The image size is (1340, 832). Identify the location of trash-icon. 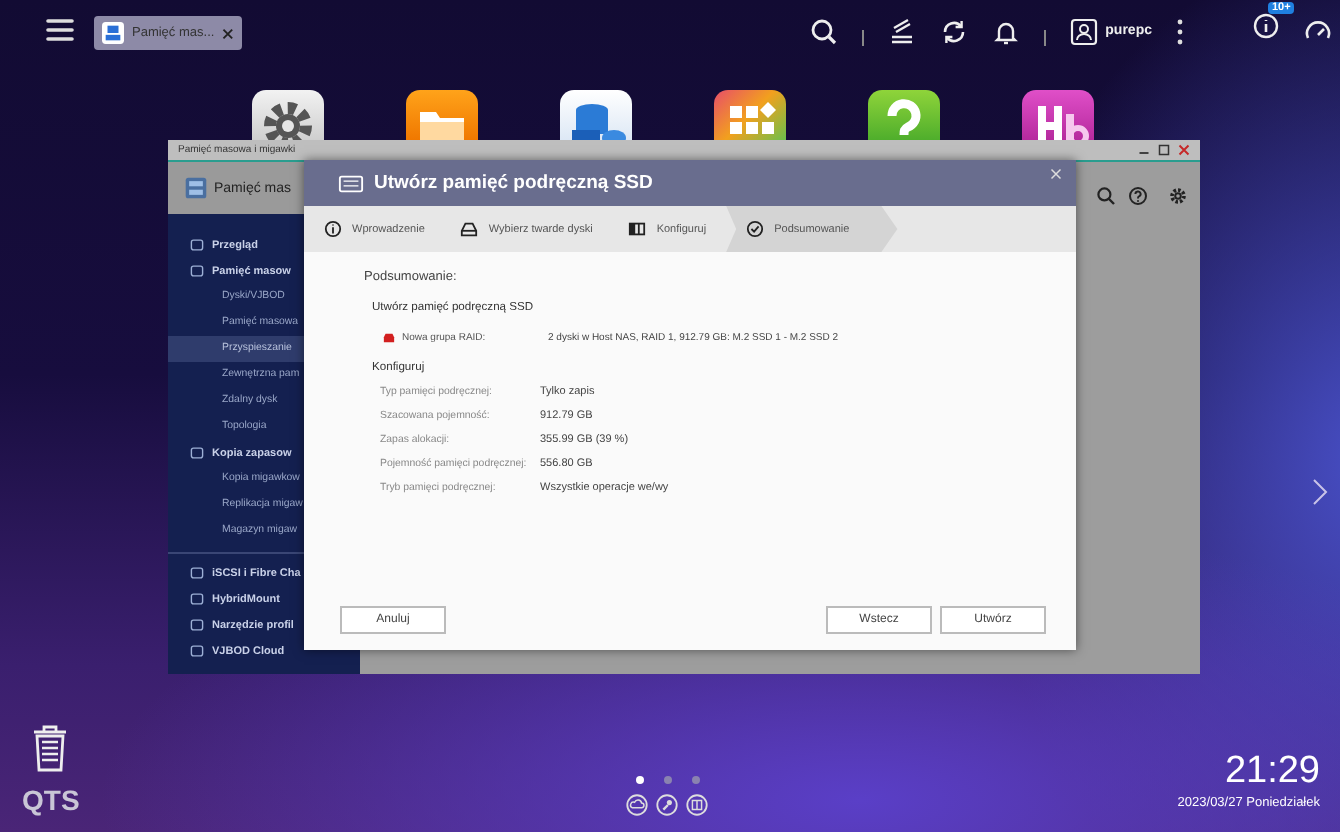
(50, 748).